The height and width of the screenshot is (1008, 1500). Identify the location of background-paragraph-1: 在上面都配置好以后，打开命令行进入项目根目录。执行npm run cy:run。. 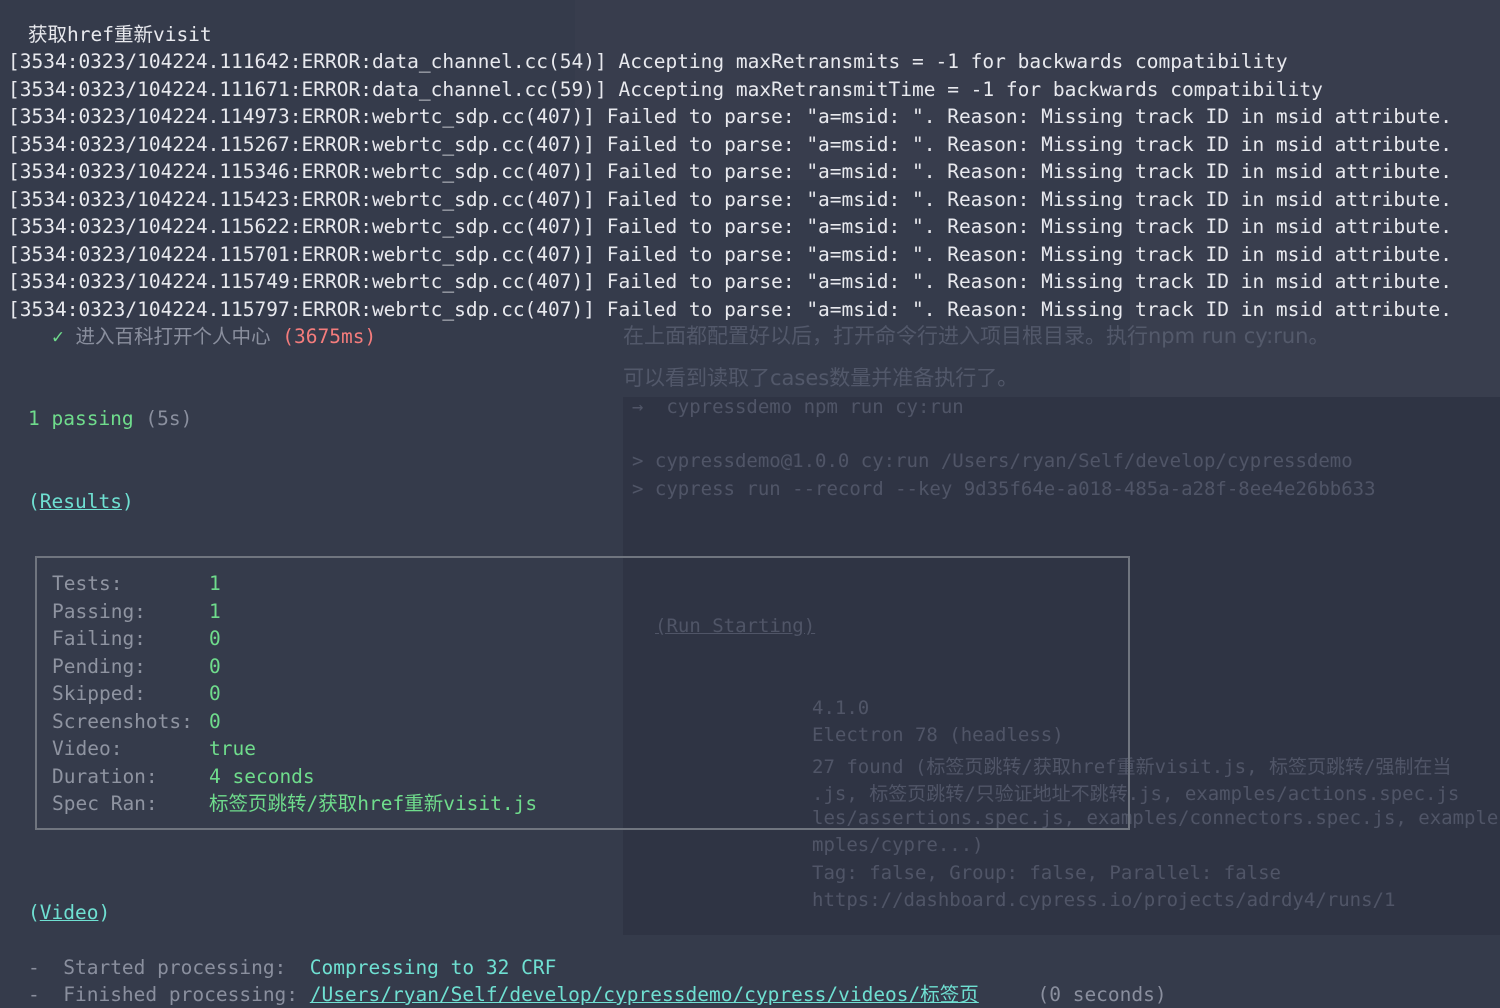
(976, 336).